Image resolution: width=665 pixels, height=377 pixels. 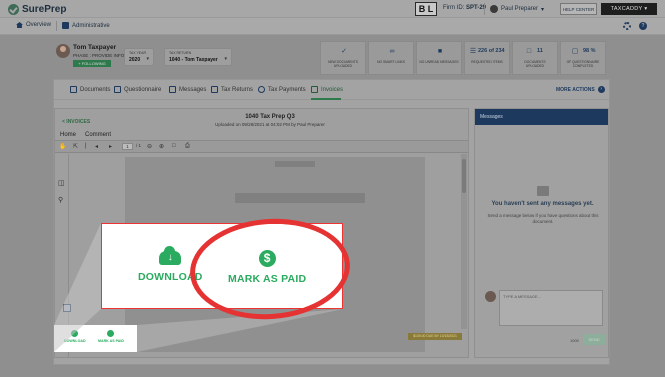 I want to click on viewer-tab-comment: Comment, so click(x=98, y=135).